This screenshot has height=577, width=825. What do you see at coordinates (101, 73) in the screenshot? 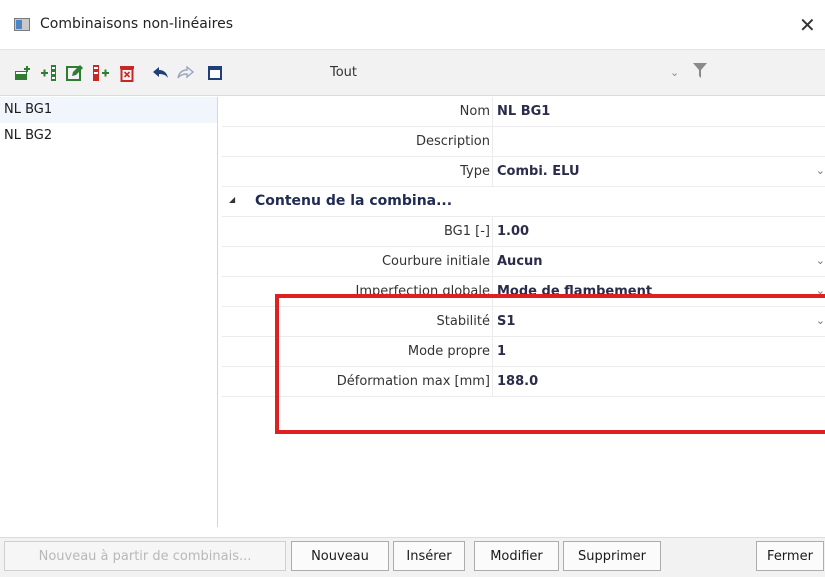
I see `copy-item-icon` at bounding box center [101, 73].